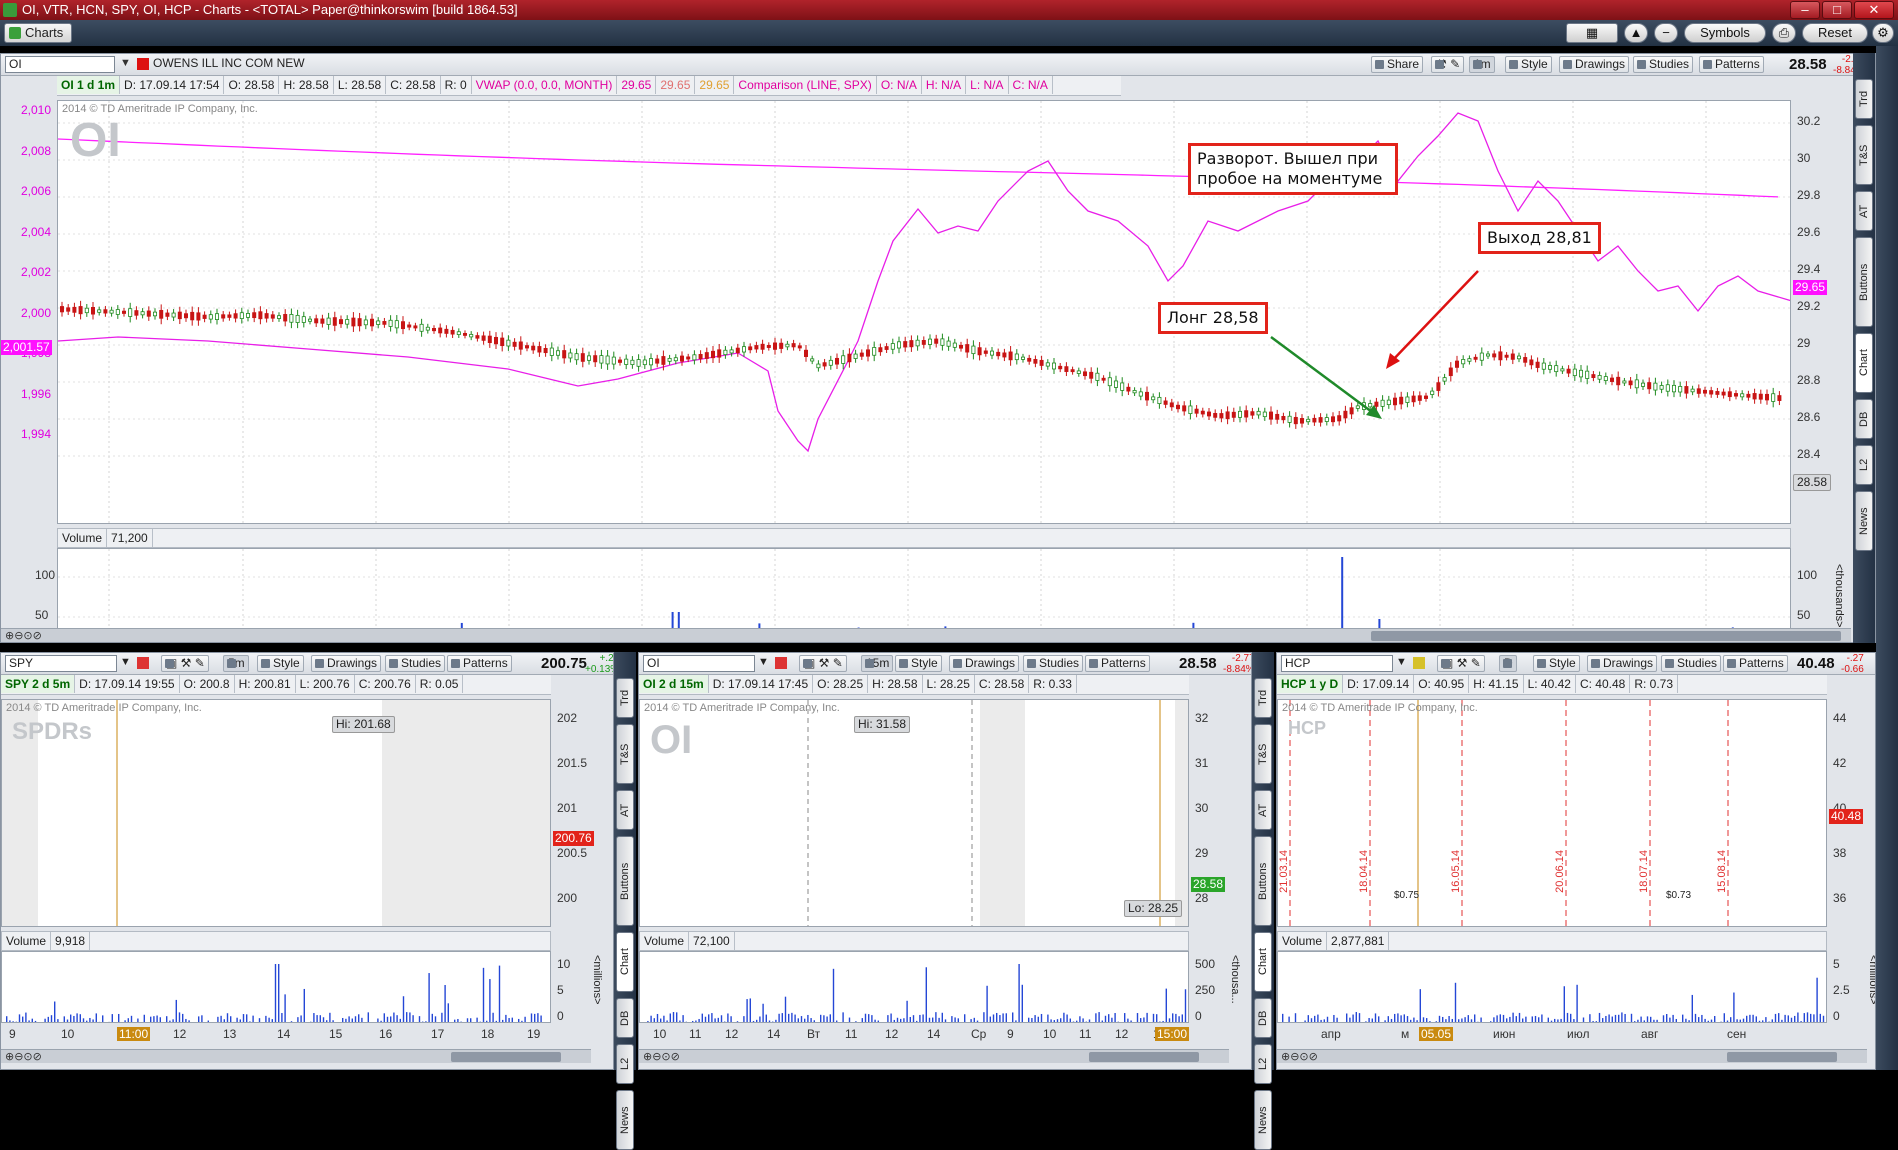  Describe the element at coordinates (1482, 64) in the screenshot. I see `period-button: 1m` at that location.